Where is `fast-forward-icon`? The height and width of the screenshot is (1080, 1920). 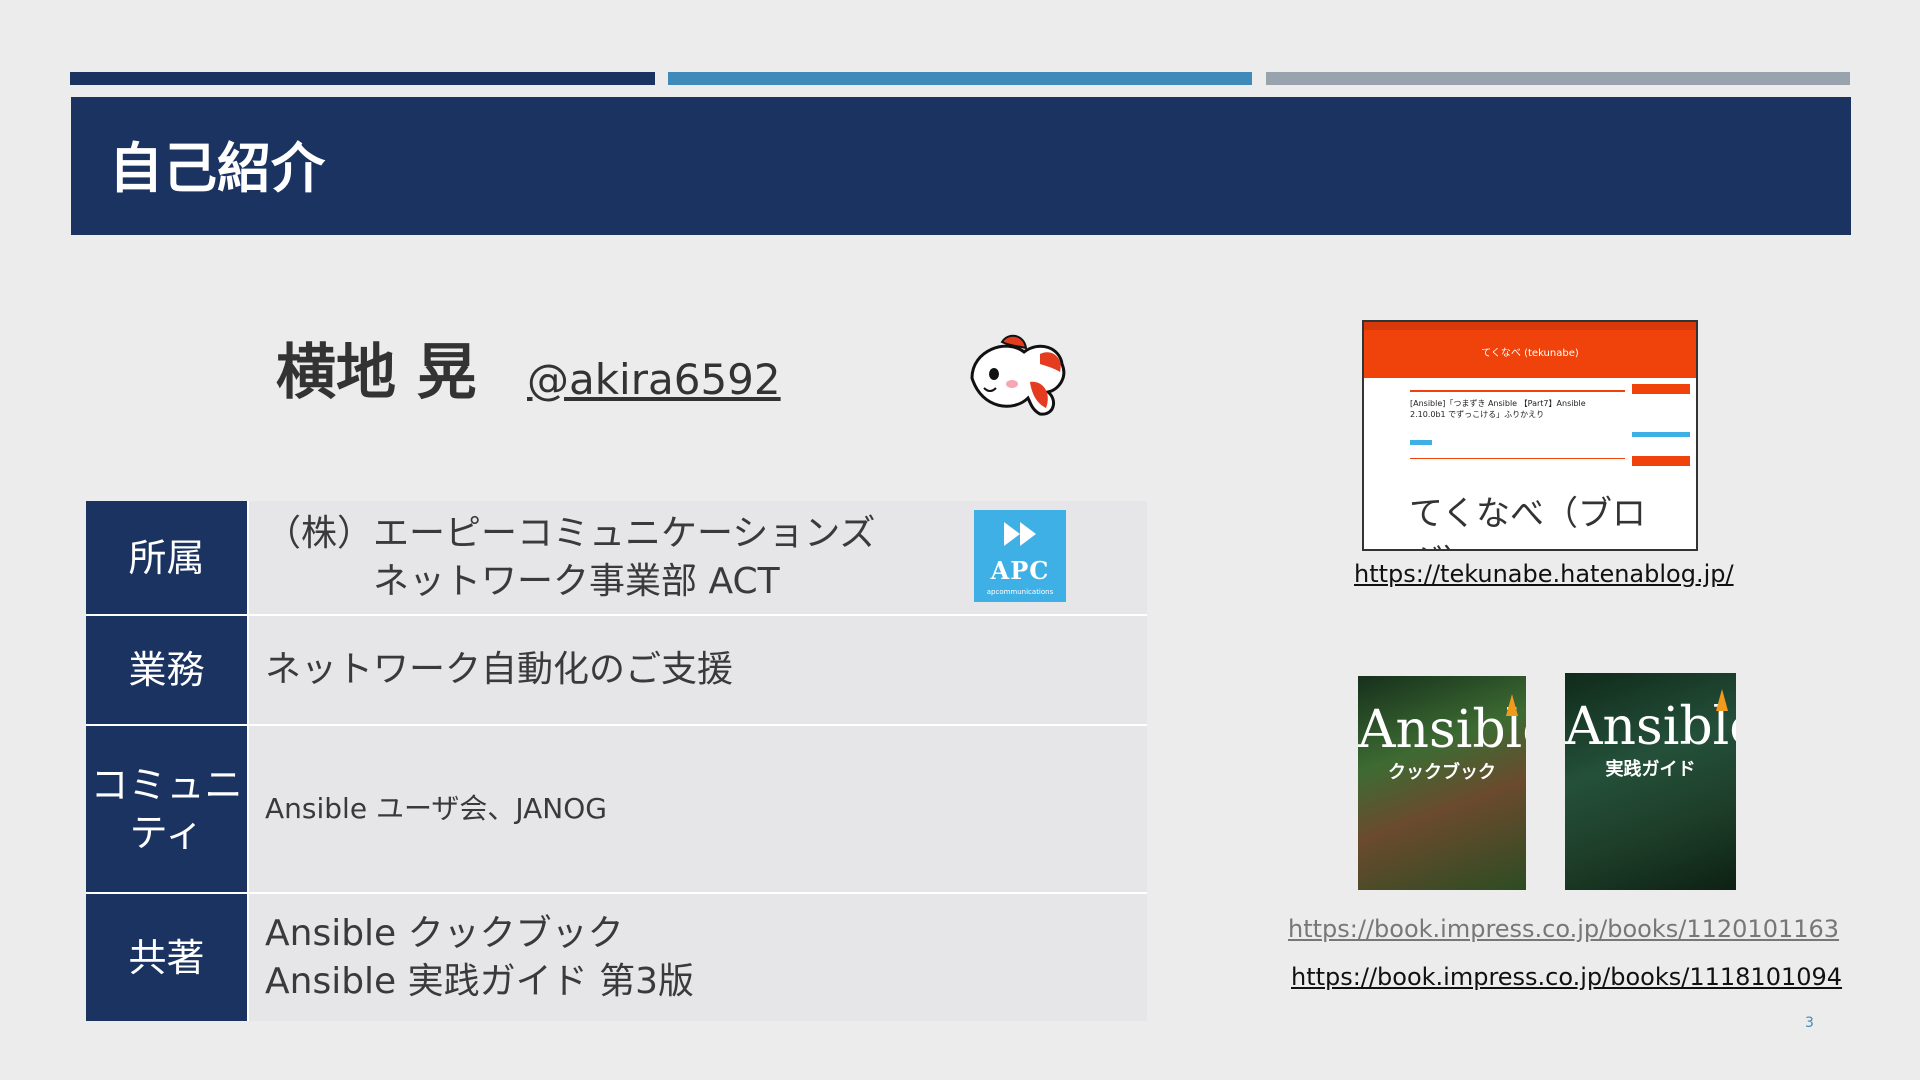 fast-forward-icon is located at coordinates (1020, 534).